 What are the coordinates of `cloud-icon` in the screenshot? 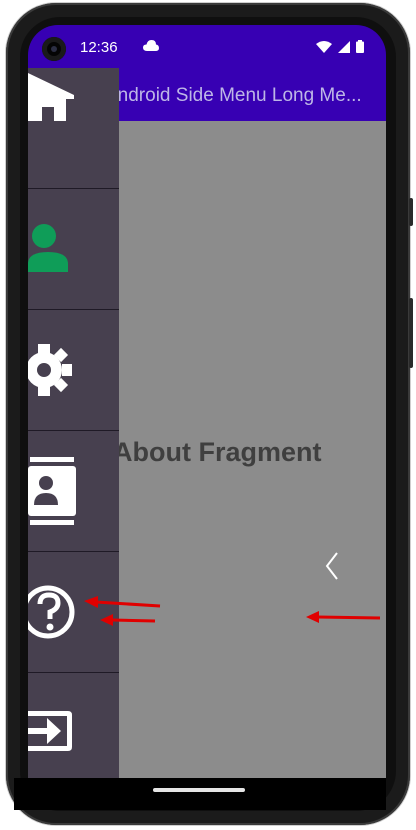 It's located at (151, 45).